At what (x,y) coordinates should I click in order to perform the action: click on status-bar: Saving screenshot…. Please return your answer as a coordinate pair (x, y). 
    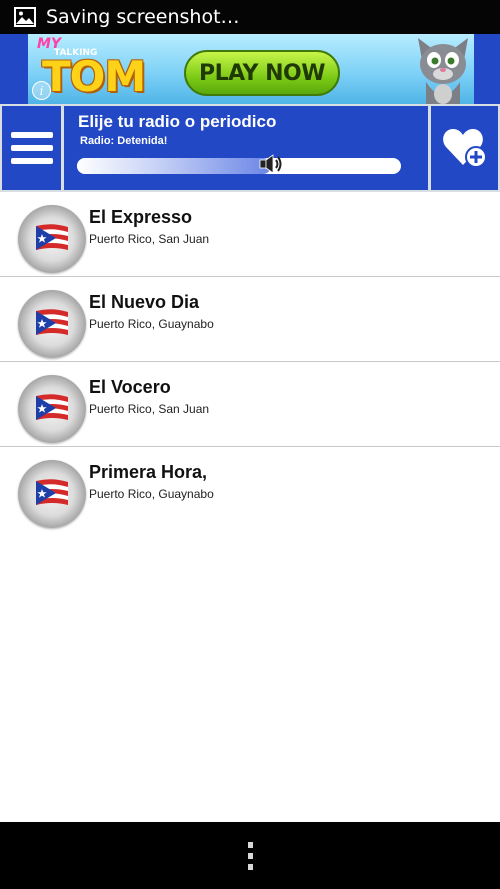
    Looking at the image, I should click on (250, 17).